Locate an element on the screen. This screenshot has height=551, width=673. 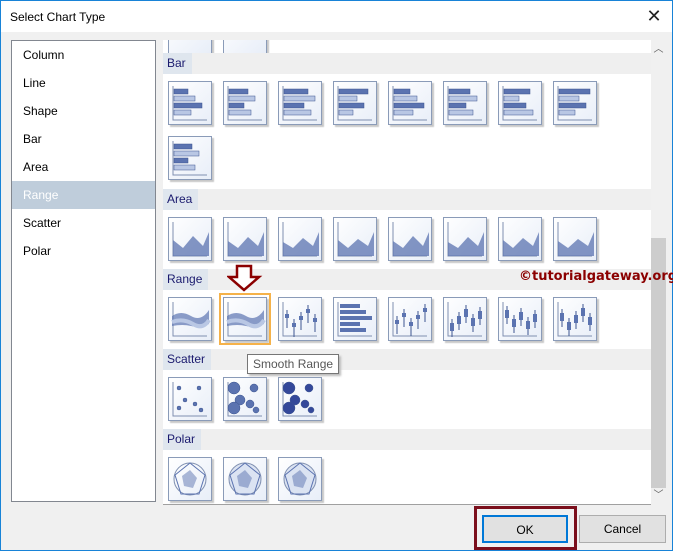
bar-cylinder-stacked-chart-icon is located at coordinates (575, 103).